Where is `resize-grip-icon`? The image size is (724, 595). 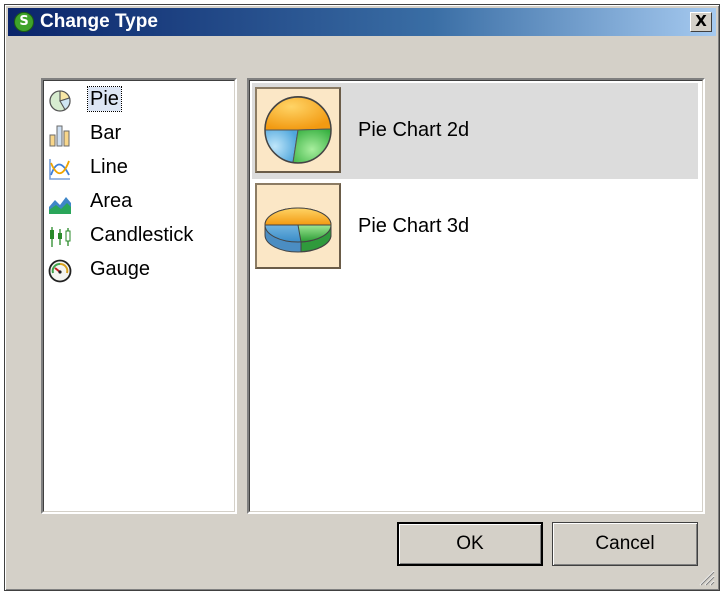 resize-grip-icon is located at coordinates (706, 577).